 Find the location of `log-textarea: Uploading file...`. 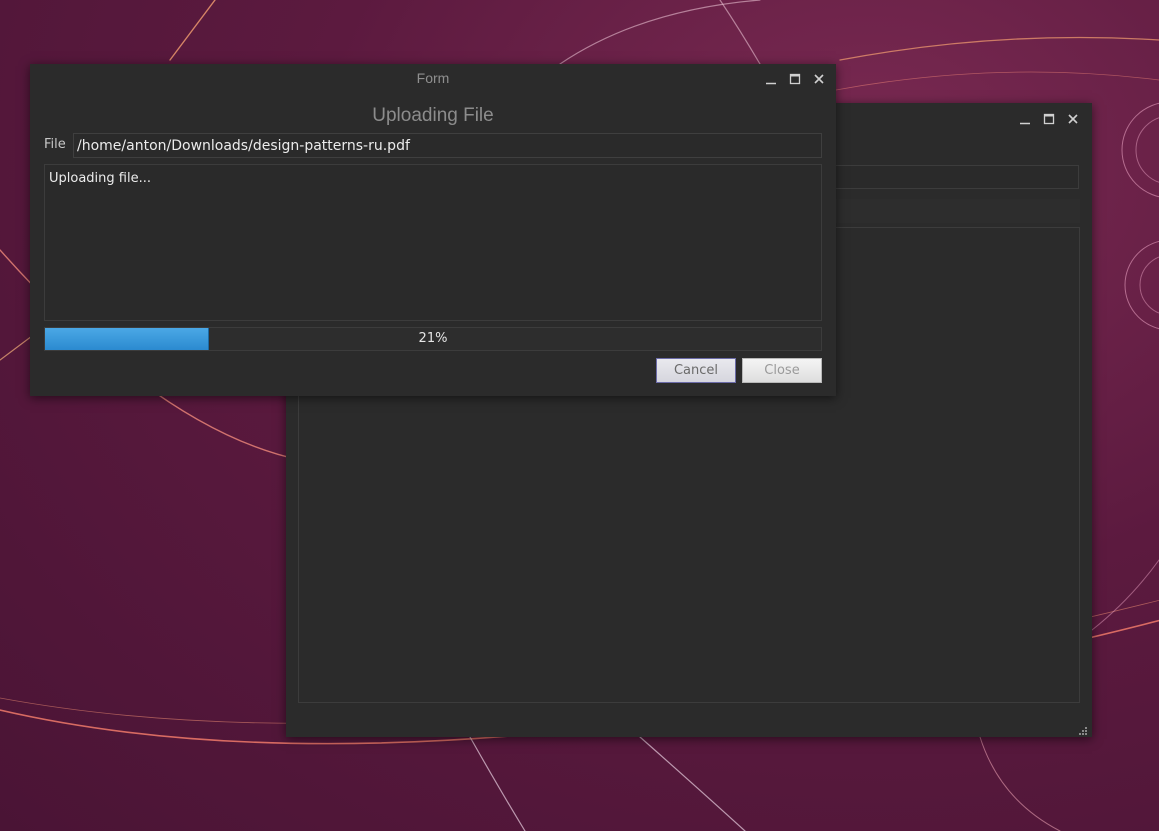

log-textarea: Uploading file... is located at coordinates (433, 242).